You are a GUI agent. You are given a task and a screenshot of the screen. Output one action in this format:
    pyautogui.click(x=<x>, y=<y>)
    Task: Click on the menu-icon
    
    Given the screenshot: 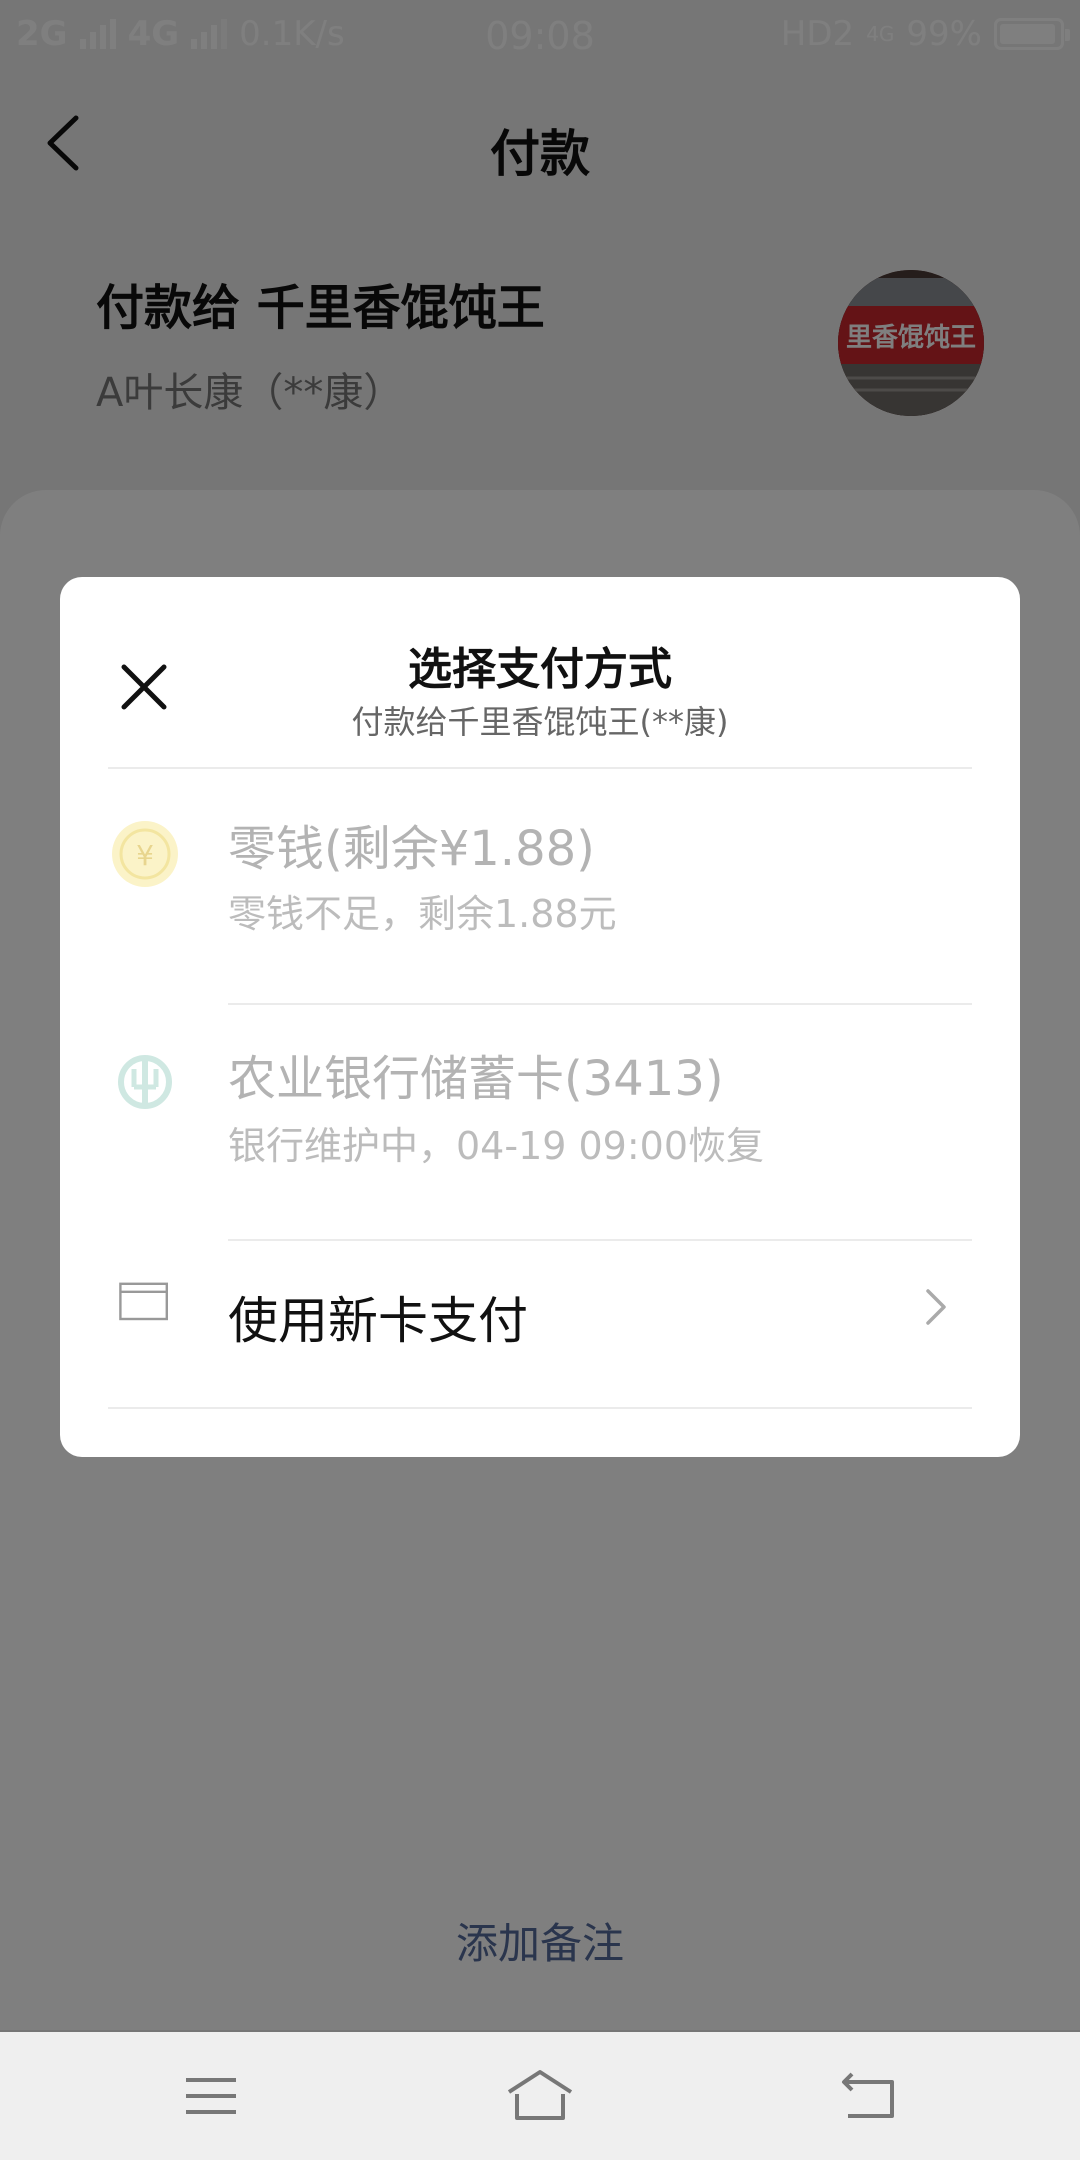 What is the action you would take?
    pyautogui.click(x=211, y=2096)
    